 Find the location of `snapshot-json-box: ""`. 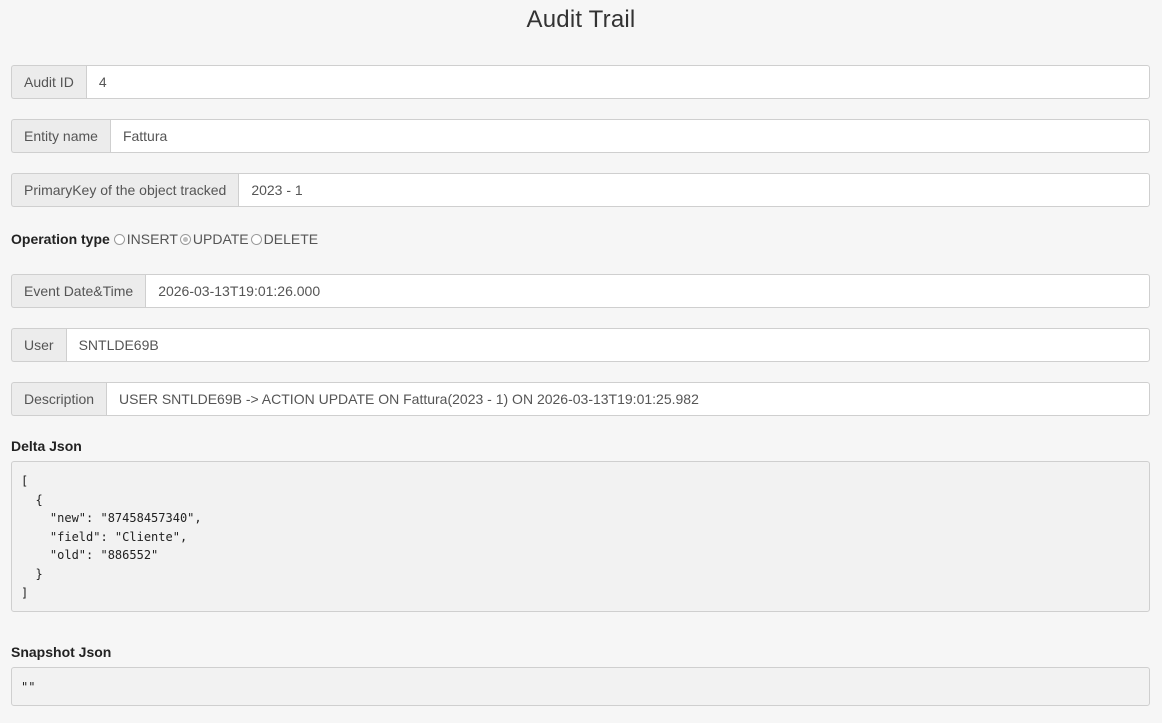

snapshot-json-box: "" is located at coordinates (580, 686).